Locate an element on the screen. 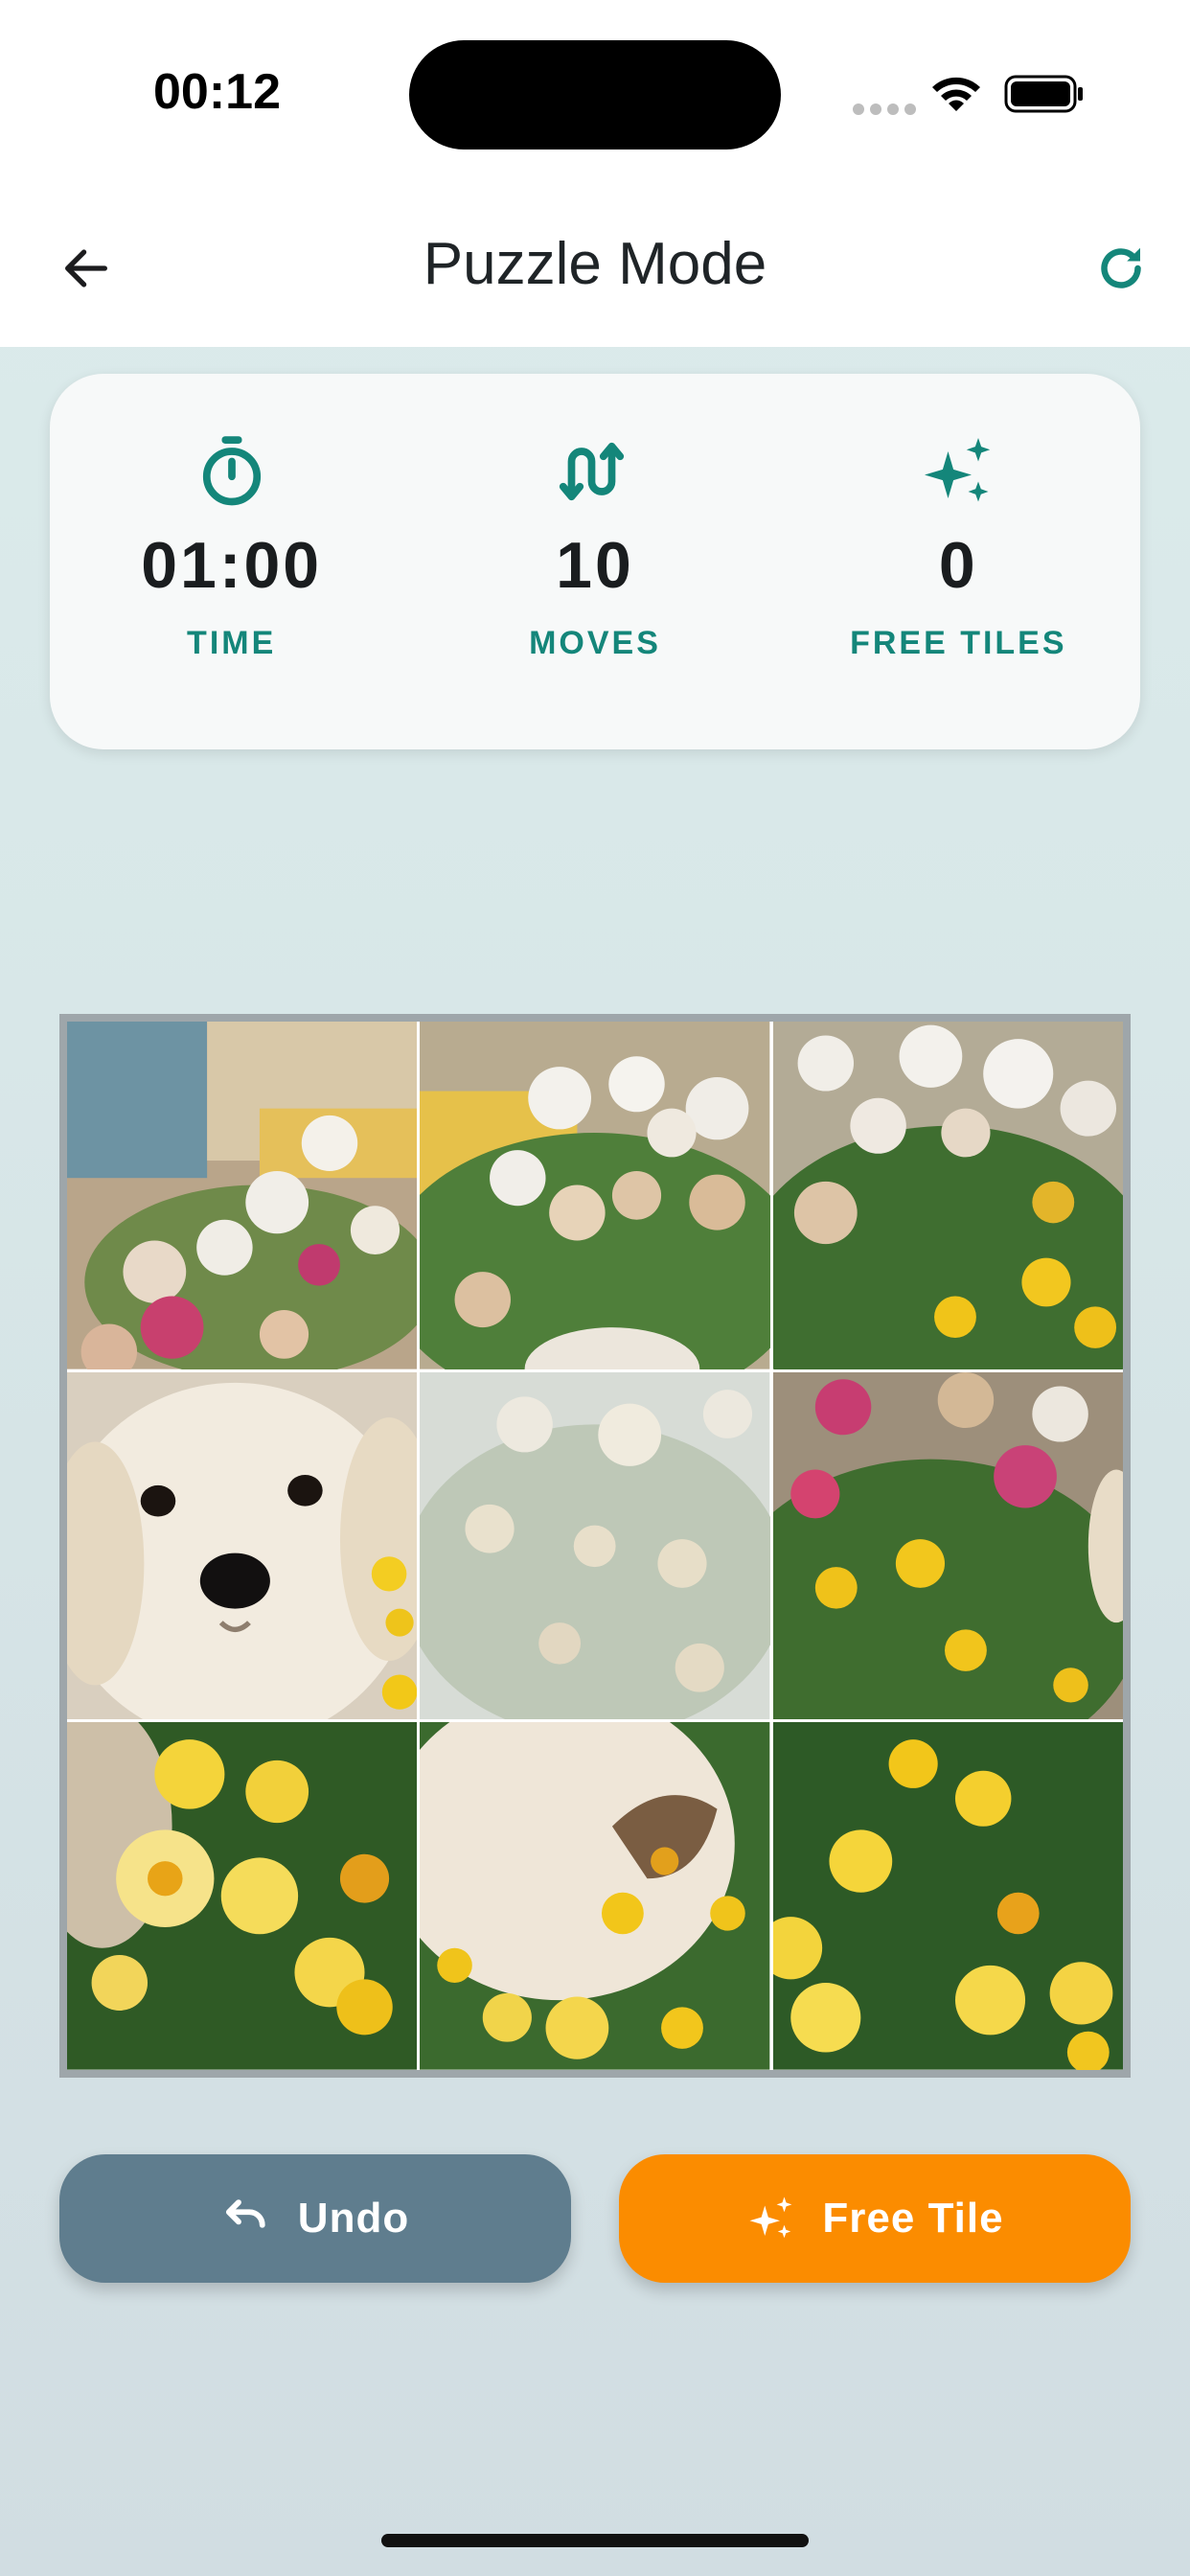 This screenshot has height=2576, width=1190. time-label: TIME is located at coordinates (232, 643).